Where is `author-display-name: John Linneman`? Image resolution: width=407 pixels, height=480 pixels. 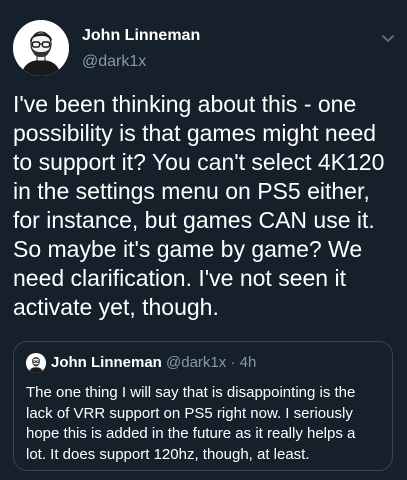 author-display-name: John Linneman is located at coordinates (141, 36).